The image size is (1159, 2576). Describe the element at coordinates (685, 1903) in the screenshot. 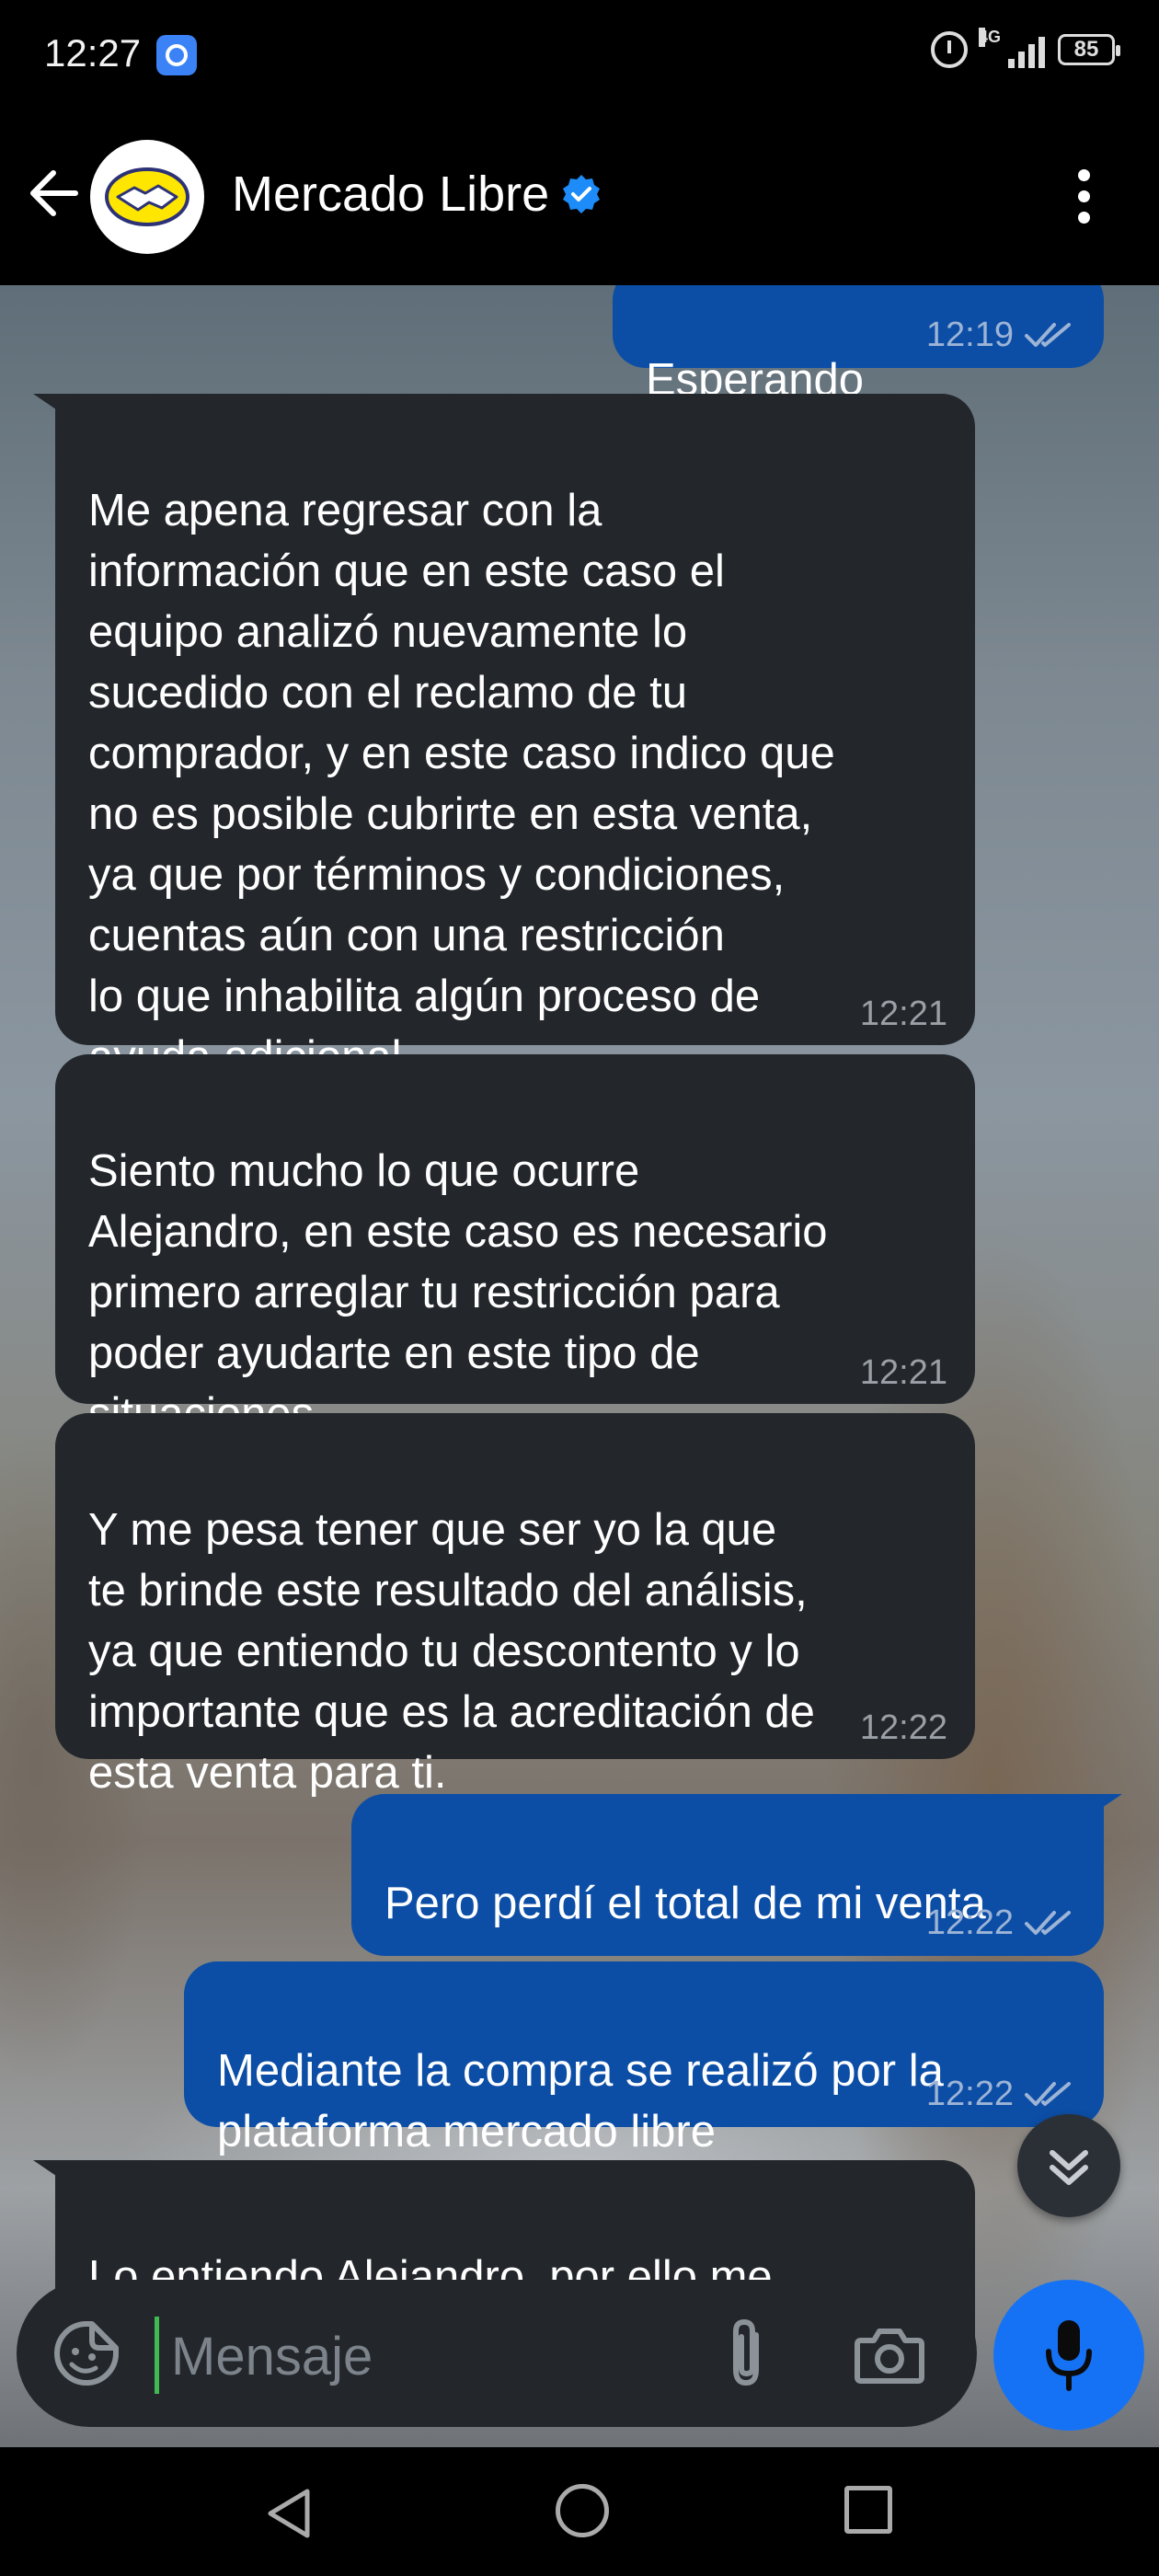

I see `message-text: Pero perdí el total de mi venta` at that location.